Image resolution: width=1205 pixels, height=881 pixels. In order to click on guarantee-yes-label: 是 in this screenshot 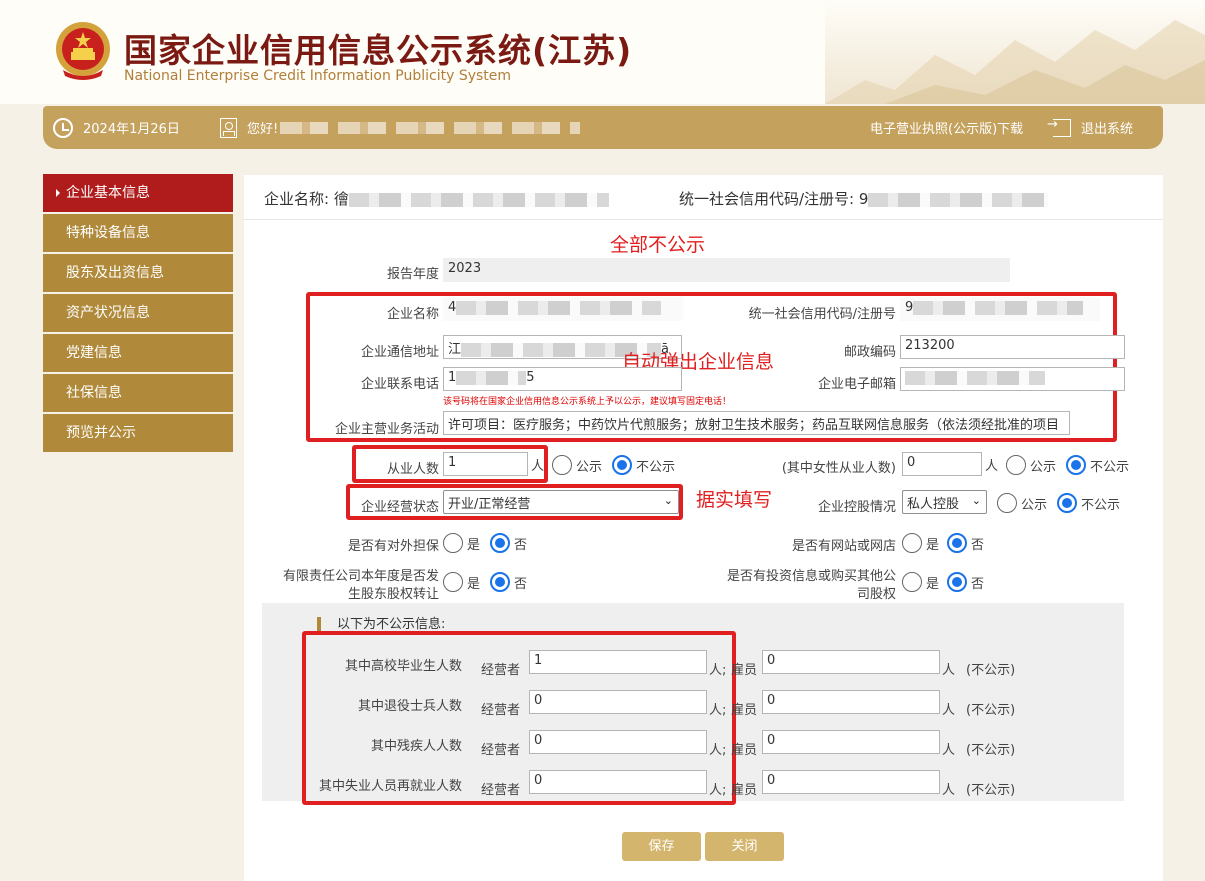, I will do `click(473, 543)`.